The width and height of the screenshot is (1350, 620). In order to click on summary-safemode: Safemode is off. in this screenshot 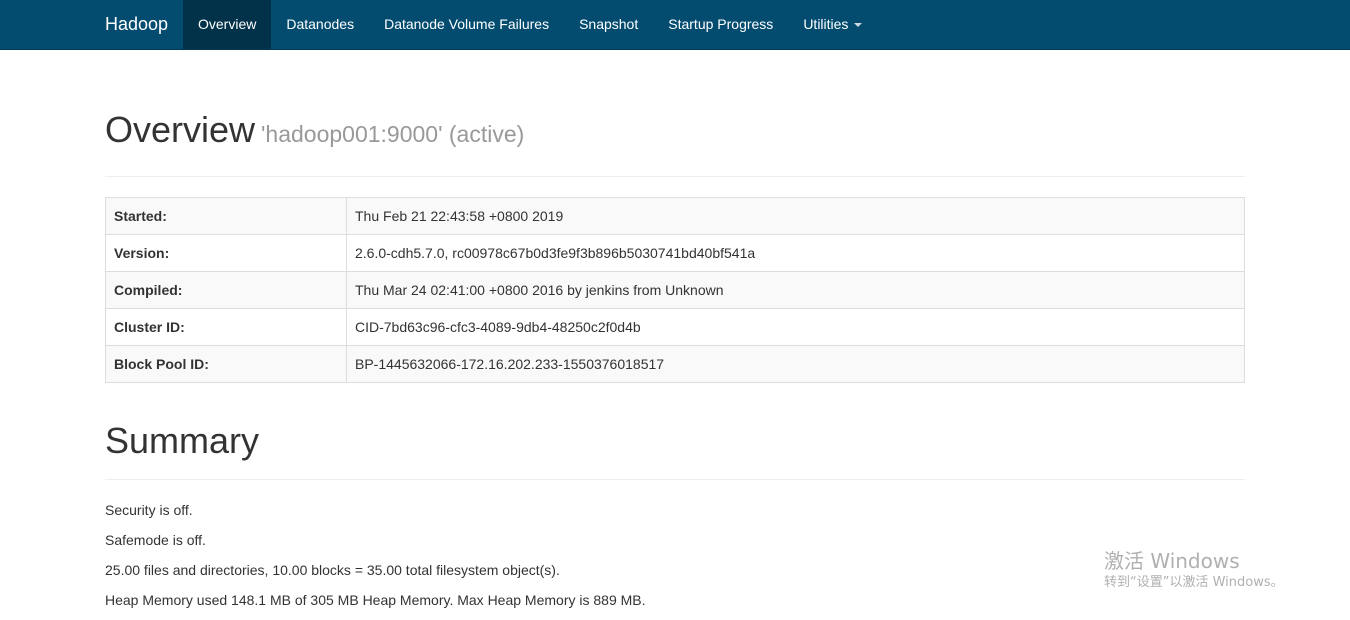, I will do `click(155, 540)`.